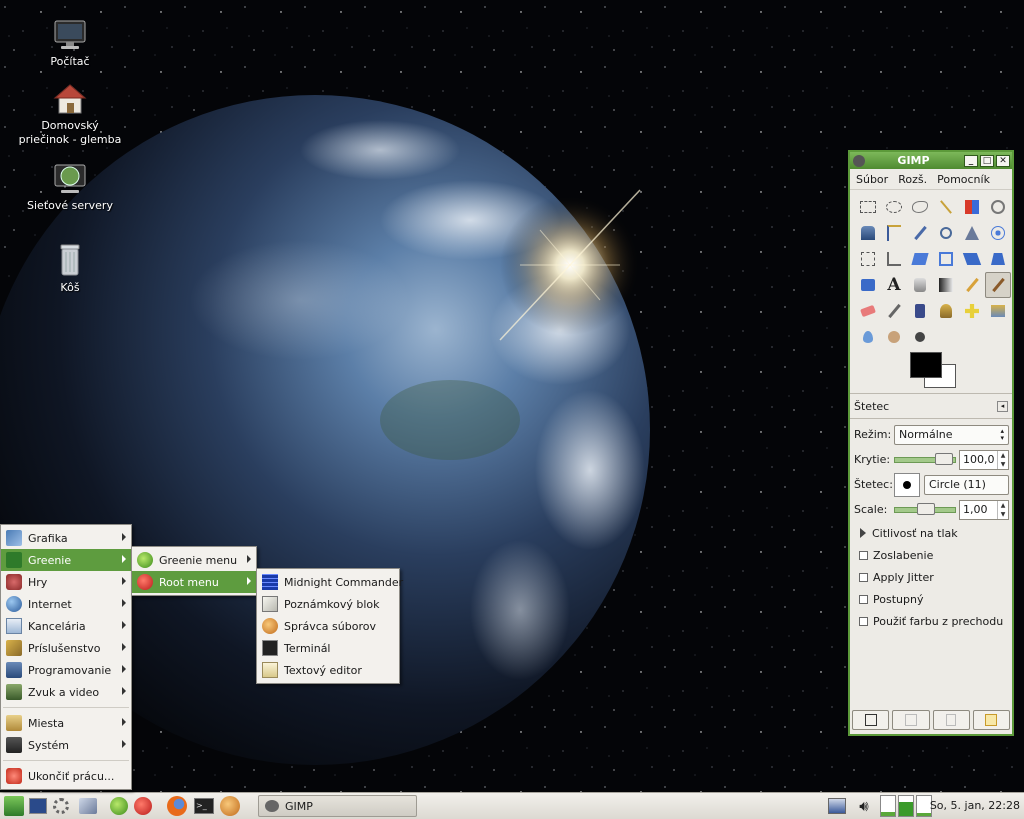 This screenshot has height=819, width=1024. I want to click on firefox-launcher, so click(177, 806).